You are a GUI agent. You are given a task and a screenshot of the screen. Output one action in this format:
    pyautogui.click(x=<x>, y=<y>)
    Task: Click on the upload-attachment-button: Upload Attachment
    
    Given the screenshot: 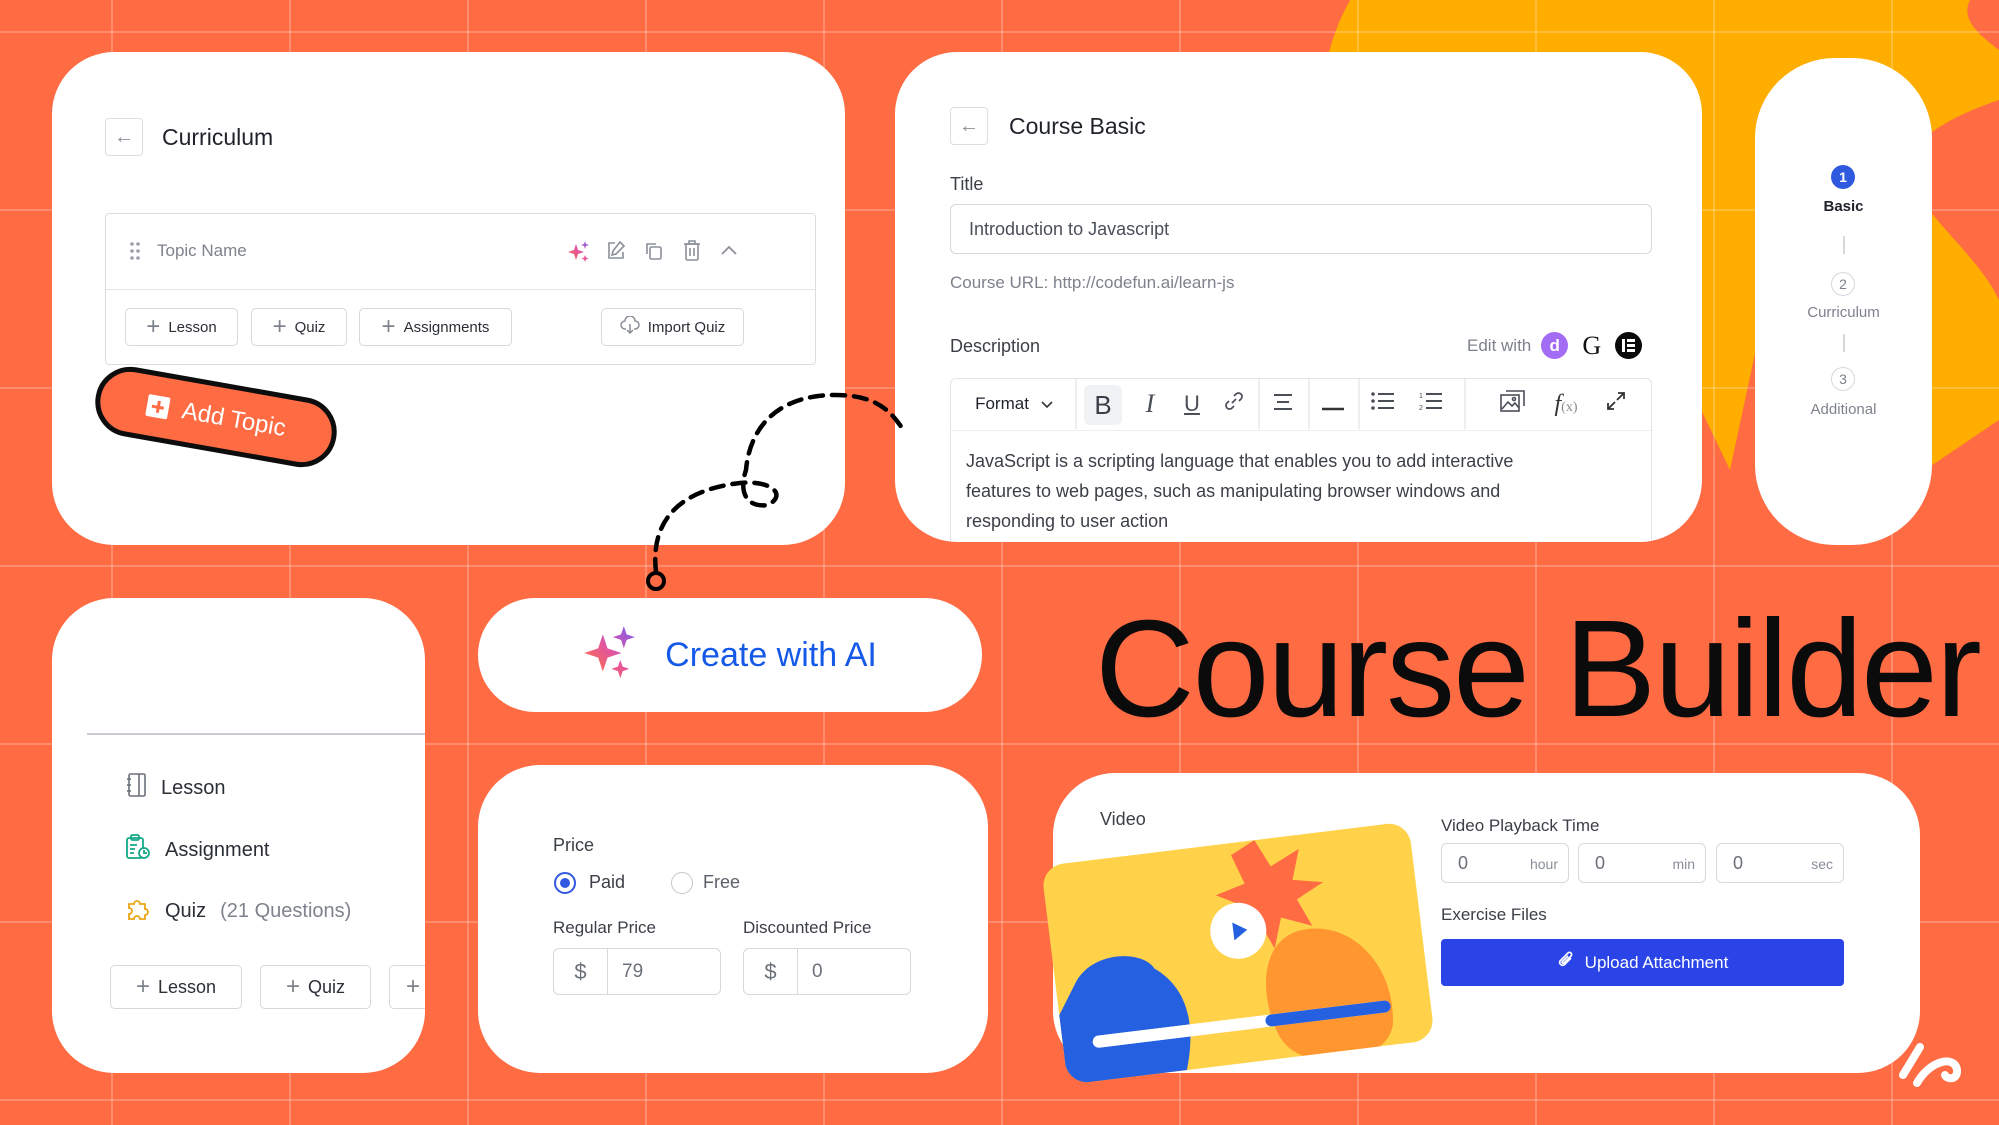 What is the action you would take?
    pyautogui.click(x=1642, y=962)
    